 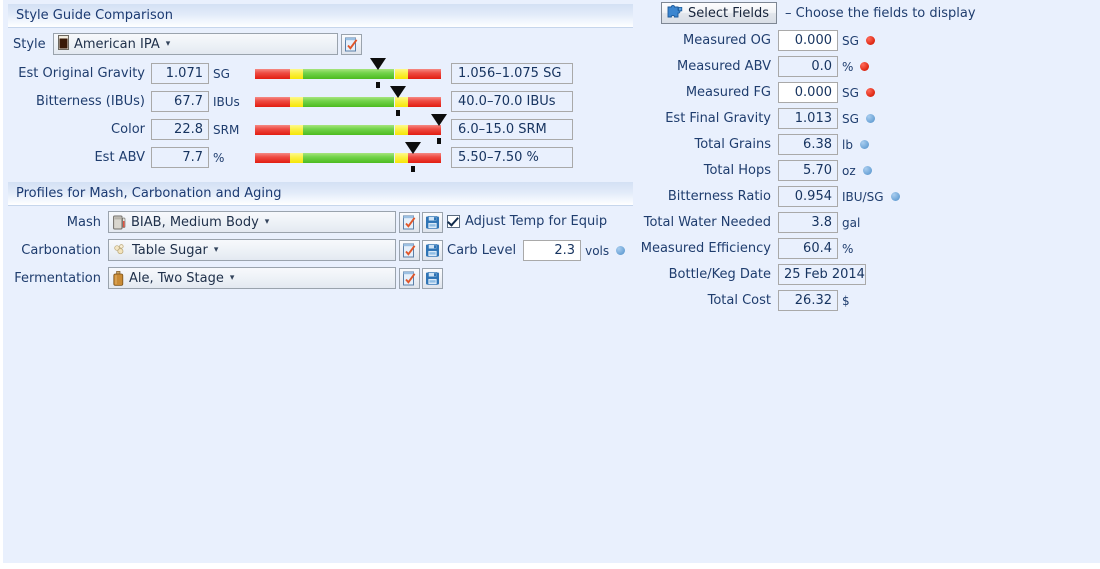 I want to click on style-row-label: Est ABV, so click(x=119, y=157).